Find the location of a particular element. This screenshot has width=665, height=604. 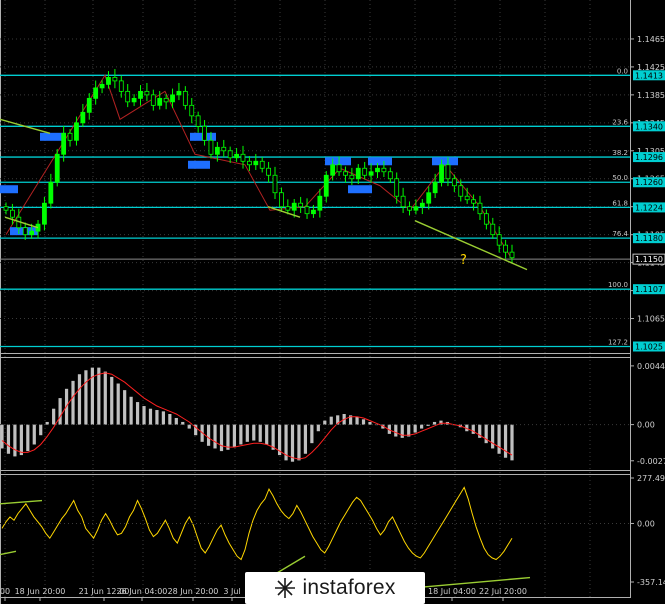

time-tick-label: 28 Jun 20:00 is located at coordinates (193, 591).